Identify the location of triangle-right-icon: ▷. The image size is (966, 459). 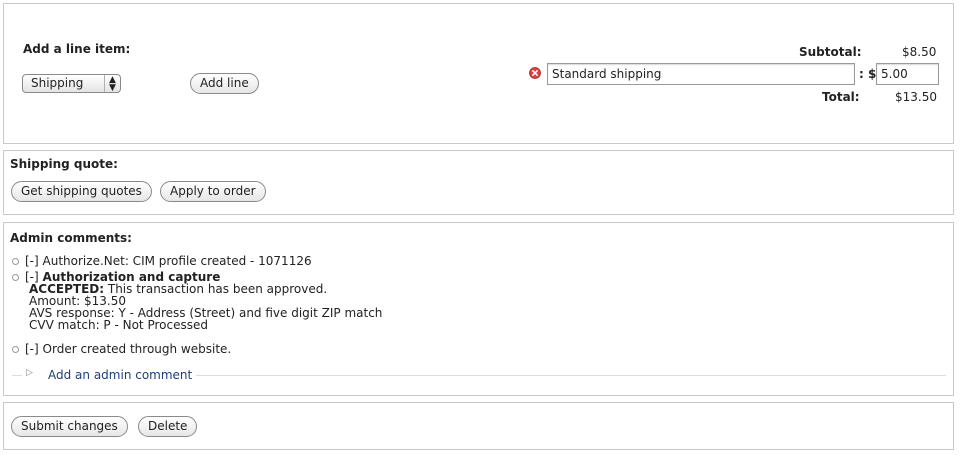
(29, 373).